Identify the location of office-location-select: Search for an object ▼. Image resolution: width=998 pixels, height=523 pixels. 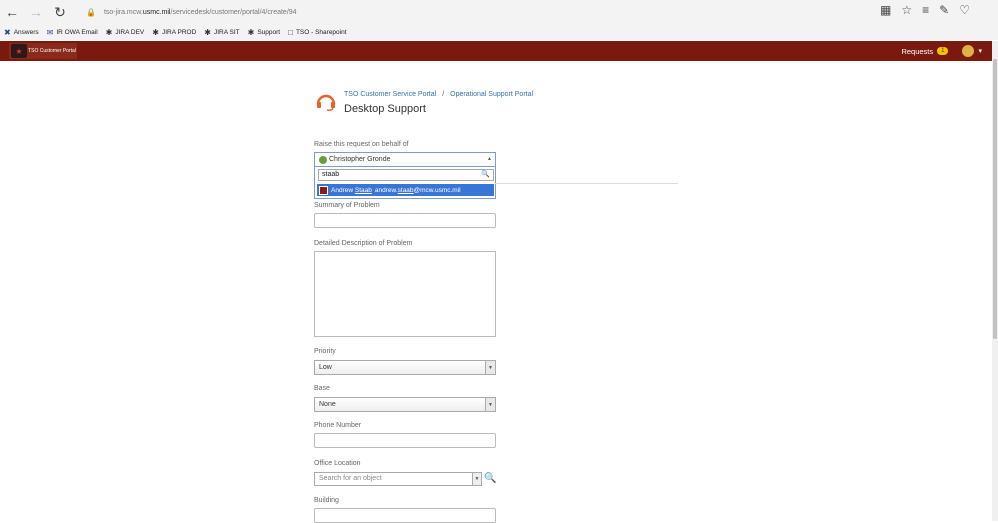
(398, 479).